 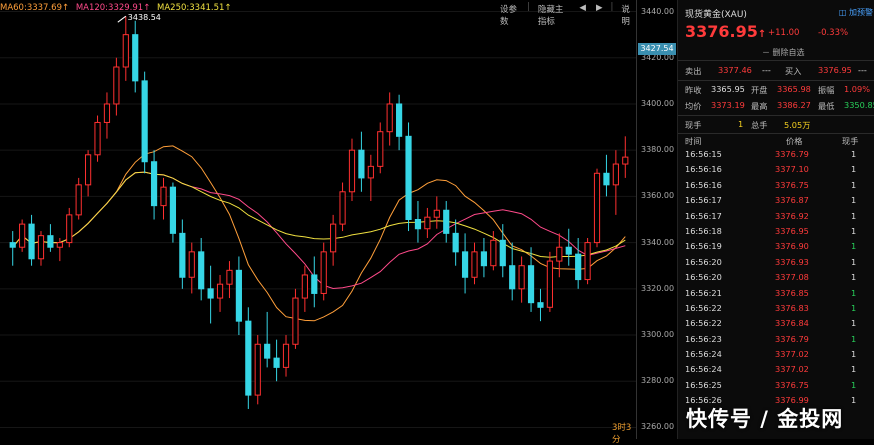 I want to click on col-price: 价格, so click(x=794, y=141).